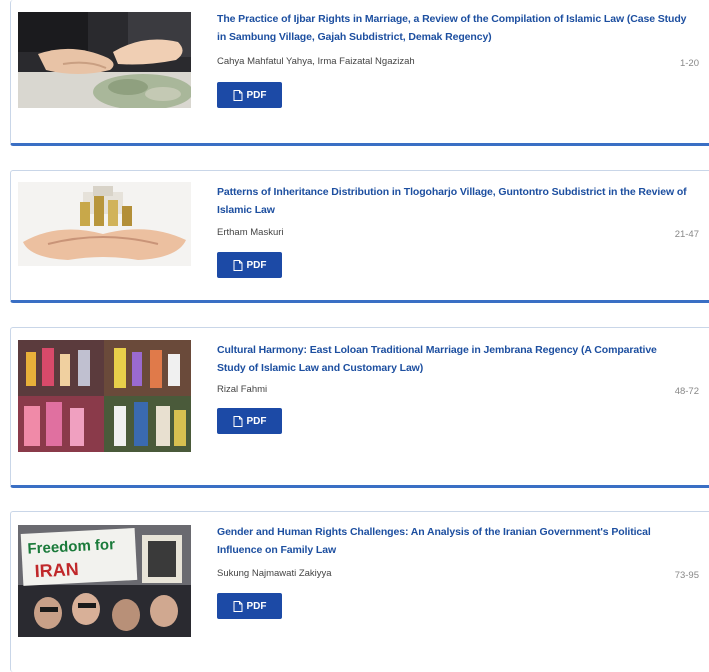  What do you see at coordinates (689, 63) in the screenshot?
I see `article-pages: 1-20` at bounding box center [689, 63].